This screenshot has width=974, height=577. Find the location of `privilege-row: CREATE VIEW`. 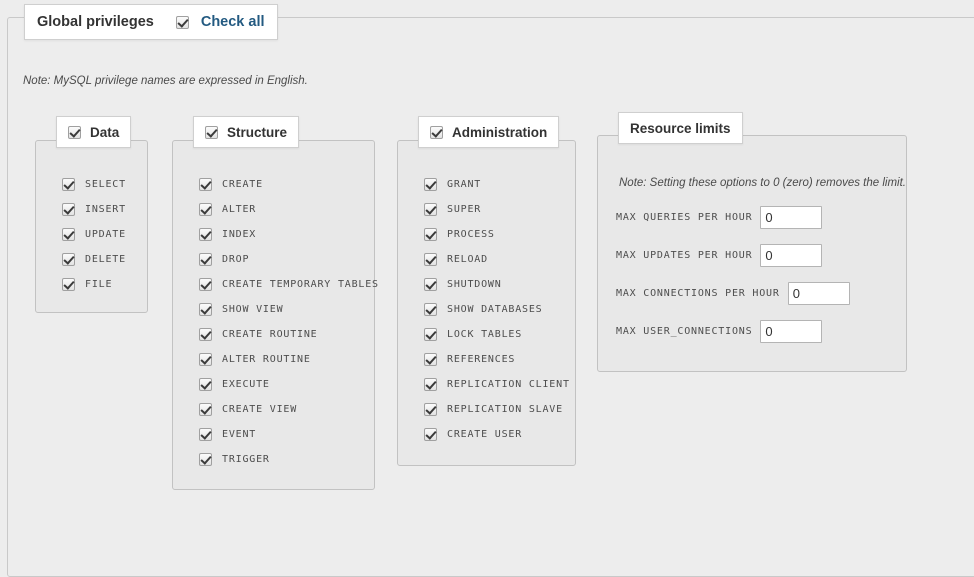

privilege-row: CREATE VIEW is located at coordinates (289, 409).